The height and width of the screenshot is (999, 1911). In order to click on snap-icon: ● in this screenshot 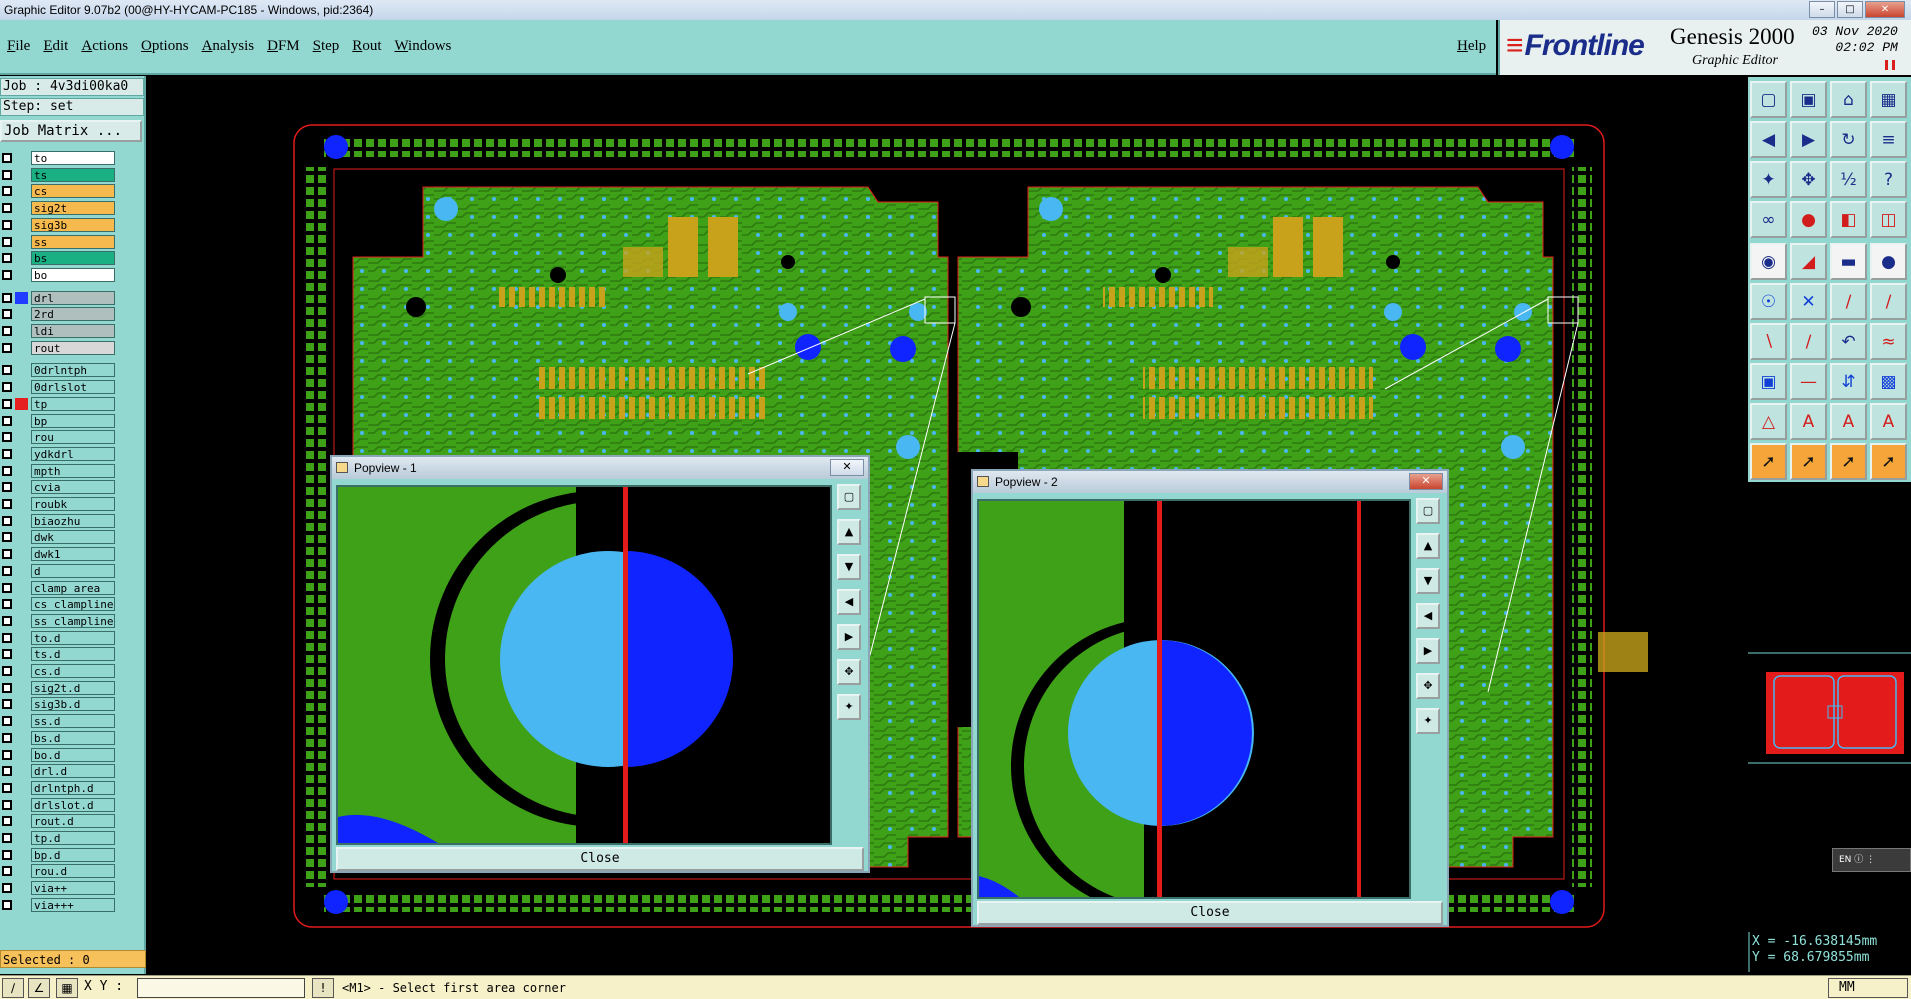, I will do `click(1808, 219)`.